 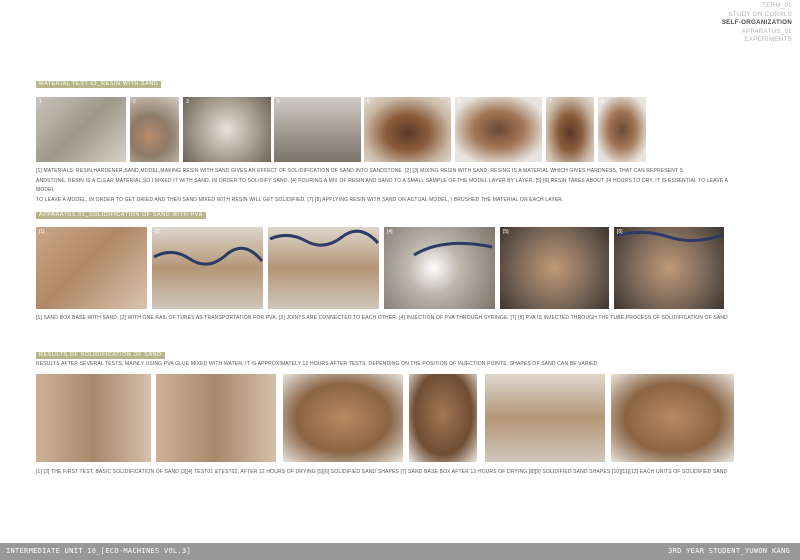 What do you see at coordinates (459, 102) in the screenshot?
I see `photo-number: 6` at bounding box center [459, 102].